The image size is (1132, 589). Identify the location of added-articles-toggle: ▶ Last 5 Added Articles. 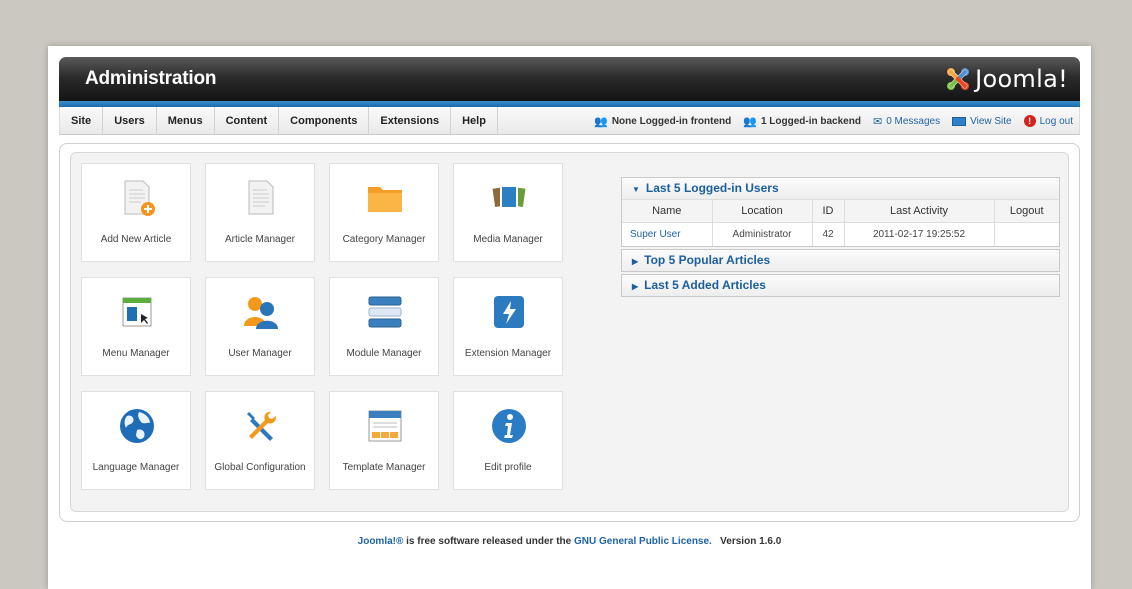
(840, 285).